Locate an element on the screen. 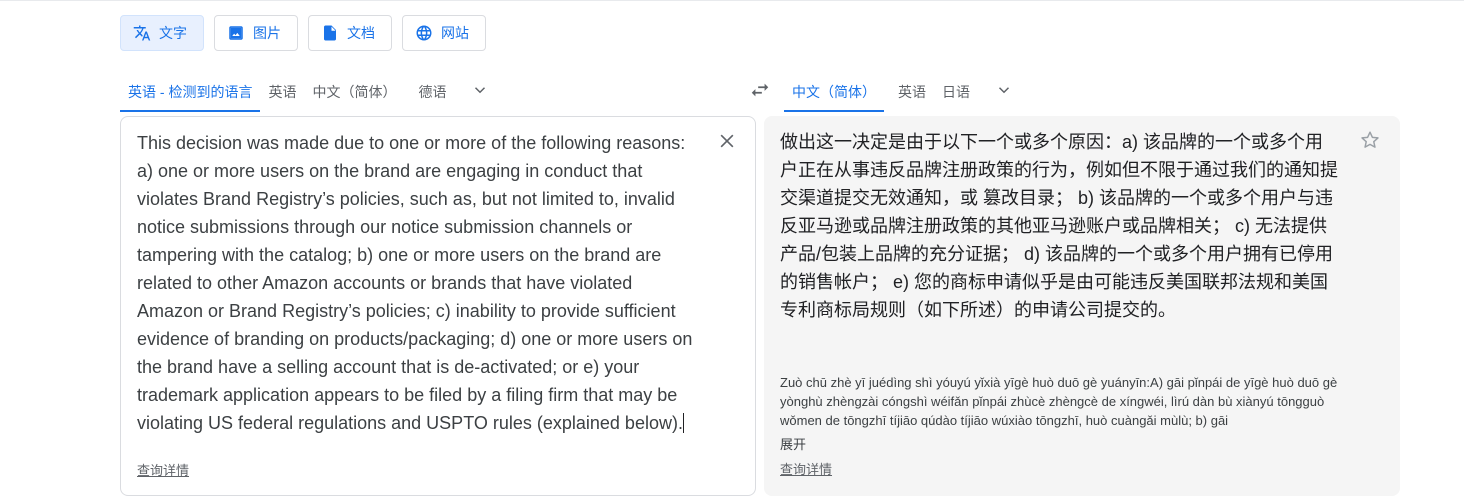 Image resolution: width=1464 pixels, height=496 pixels. swap-languages-button is located at coordinates (760, 92).